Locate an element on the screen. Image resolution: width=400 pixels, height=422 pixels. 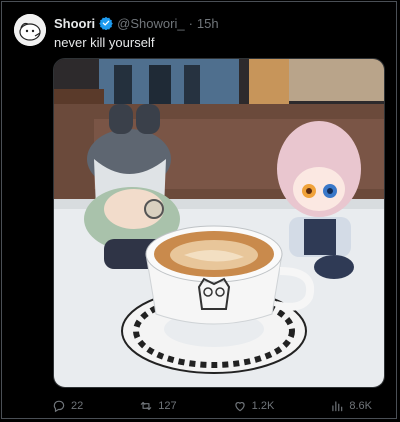
views-icon is located at coordinates (337, 406).